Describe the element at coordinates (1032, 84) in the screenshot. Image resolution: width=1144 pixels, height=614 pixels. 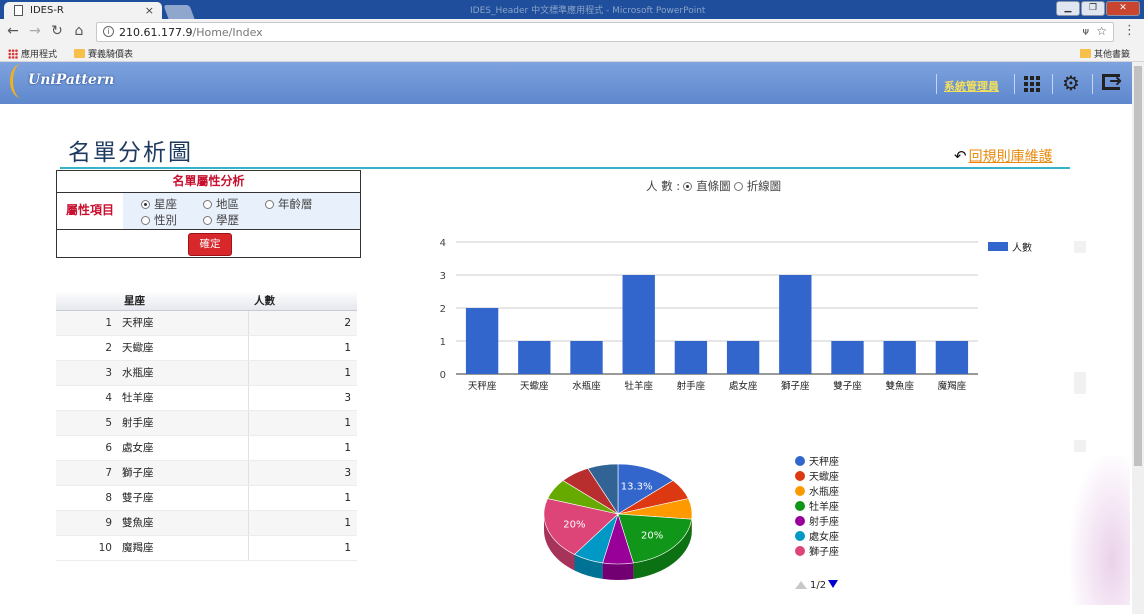
I see `apps-grid-icon` at that location.